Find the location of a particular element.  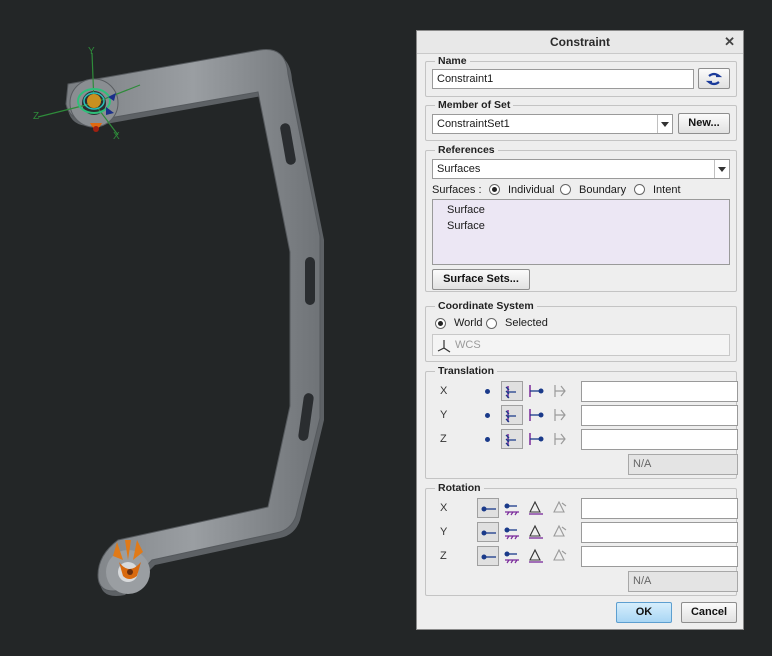

triad-z-label: Z is located at coordinates (36, 116).